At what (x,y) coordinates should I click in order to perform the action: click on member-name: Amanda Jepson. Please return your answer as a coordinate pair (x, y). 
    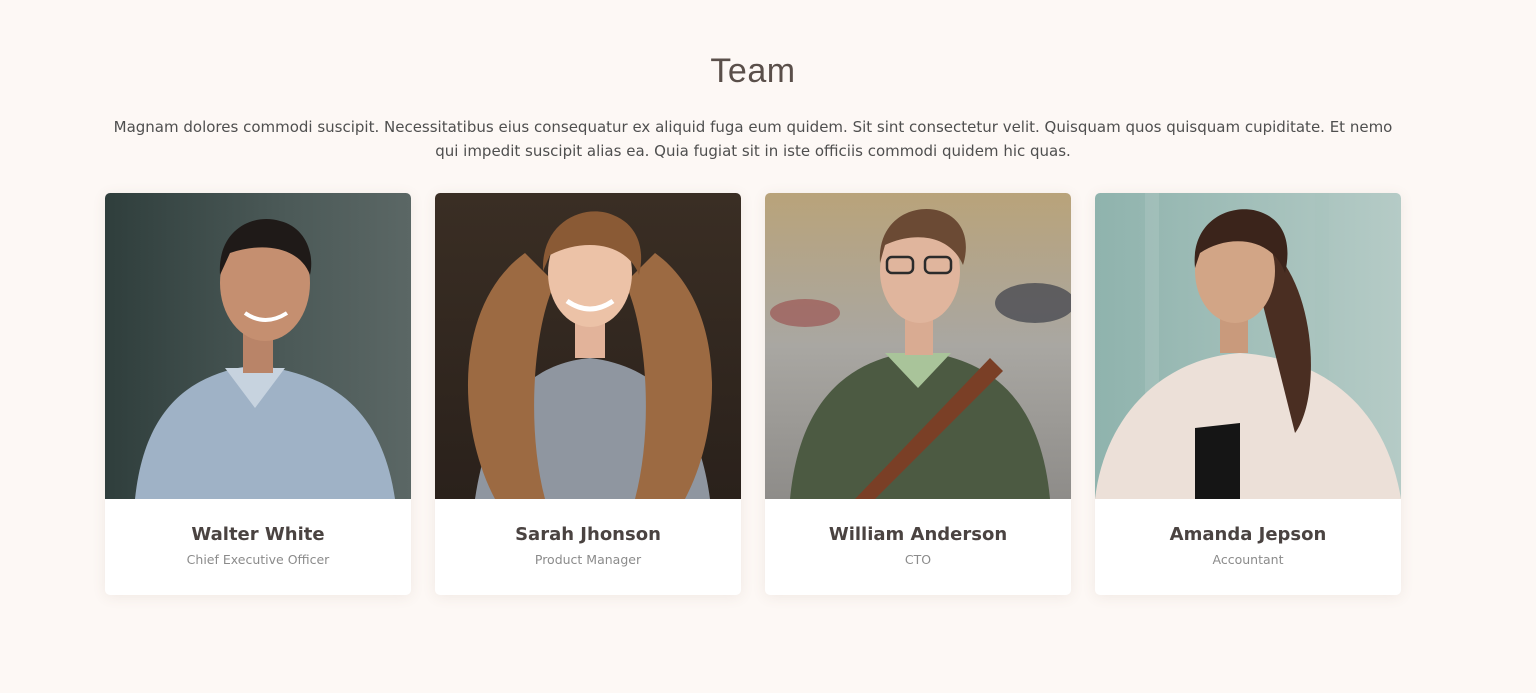
    Looking at the image, I should click on (1248, 534).